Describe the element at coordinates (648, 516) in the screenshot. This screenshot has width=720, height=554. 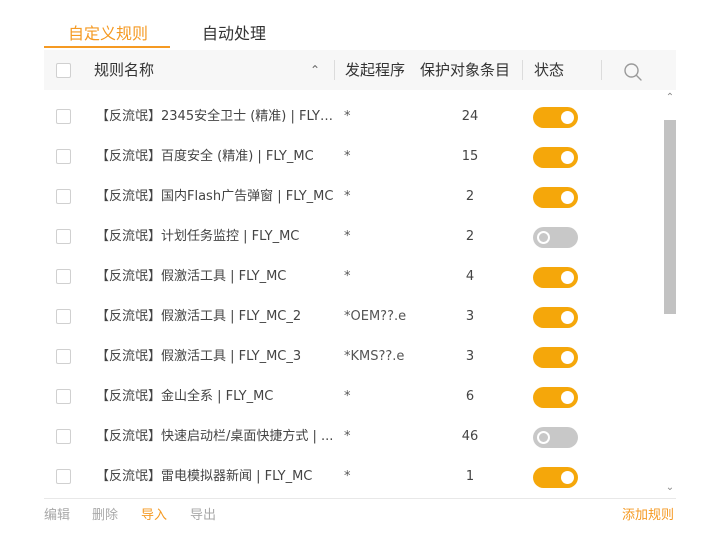
I see `add-rule-button: 添加规则` at that location.